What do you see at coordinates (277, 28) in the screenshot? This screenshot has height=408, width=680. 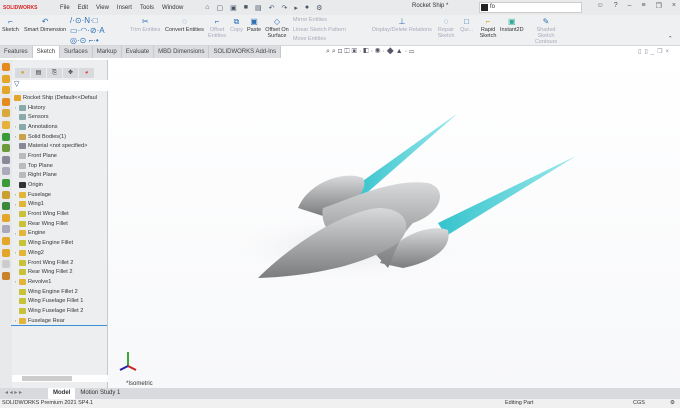 I see `offset-on-surface-button: ◇ Offset On Surface` at bounding box center [277, 28].